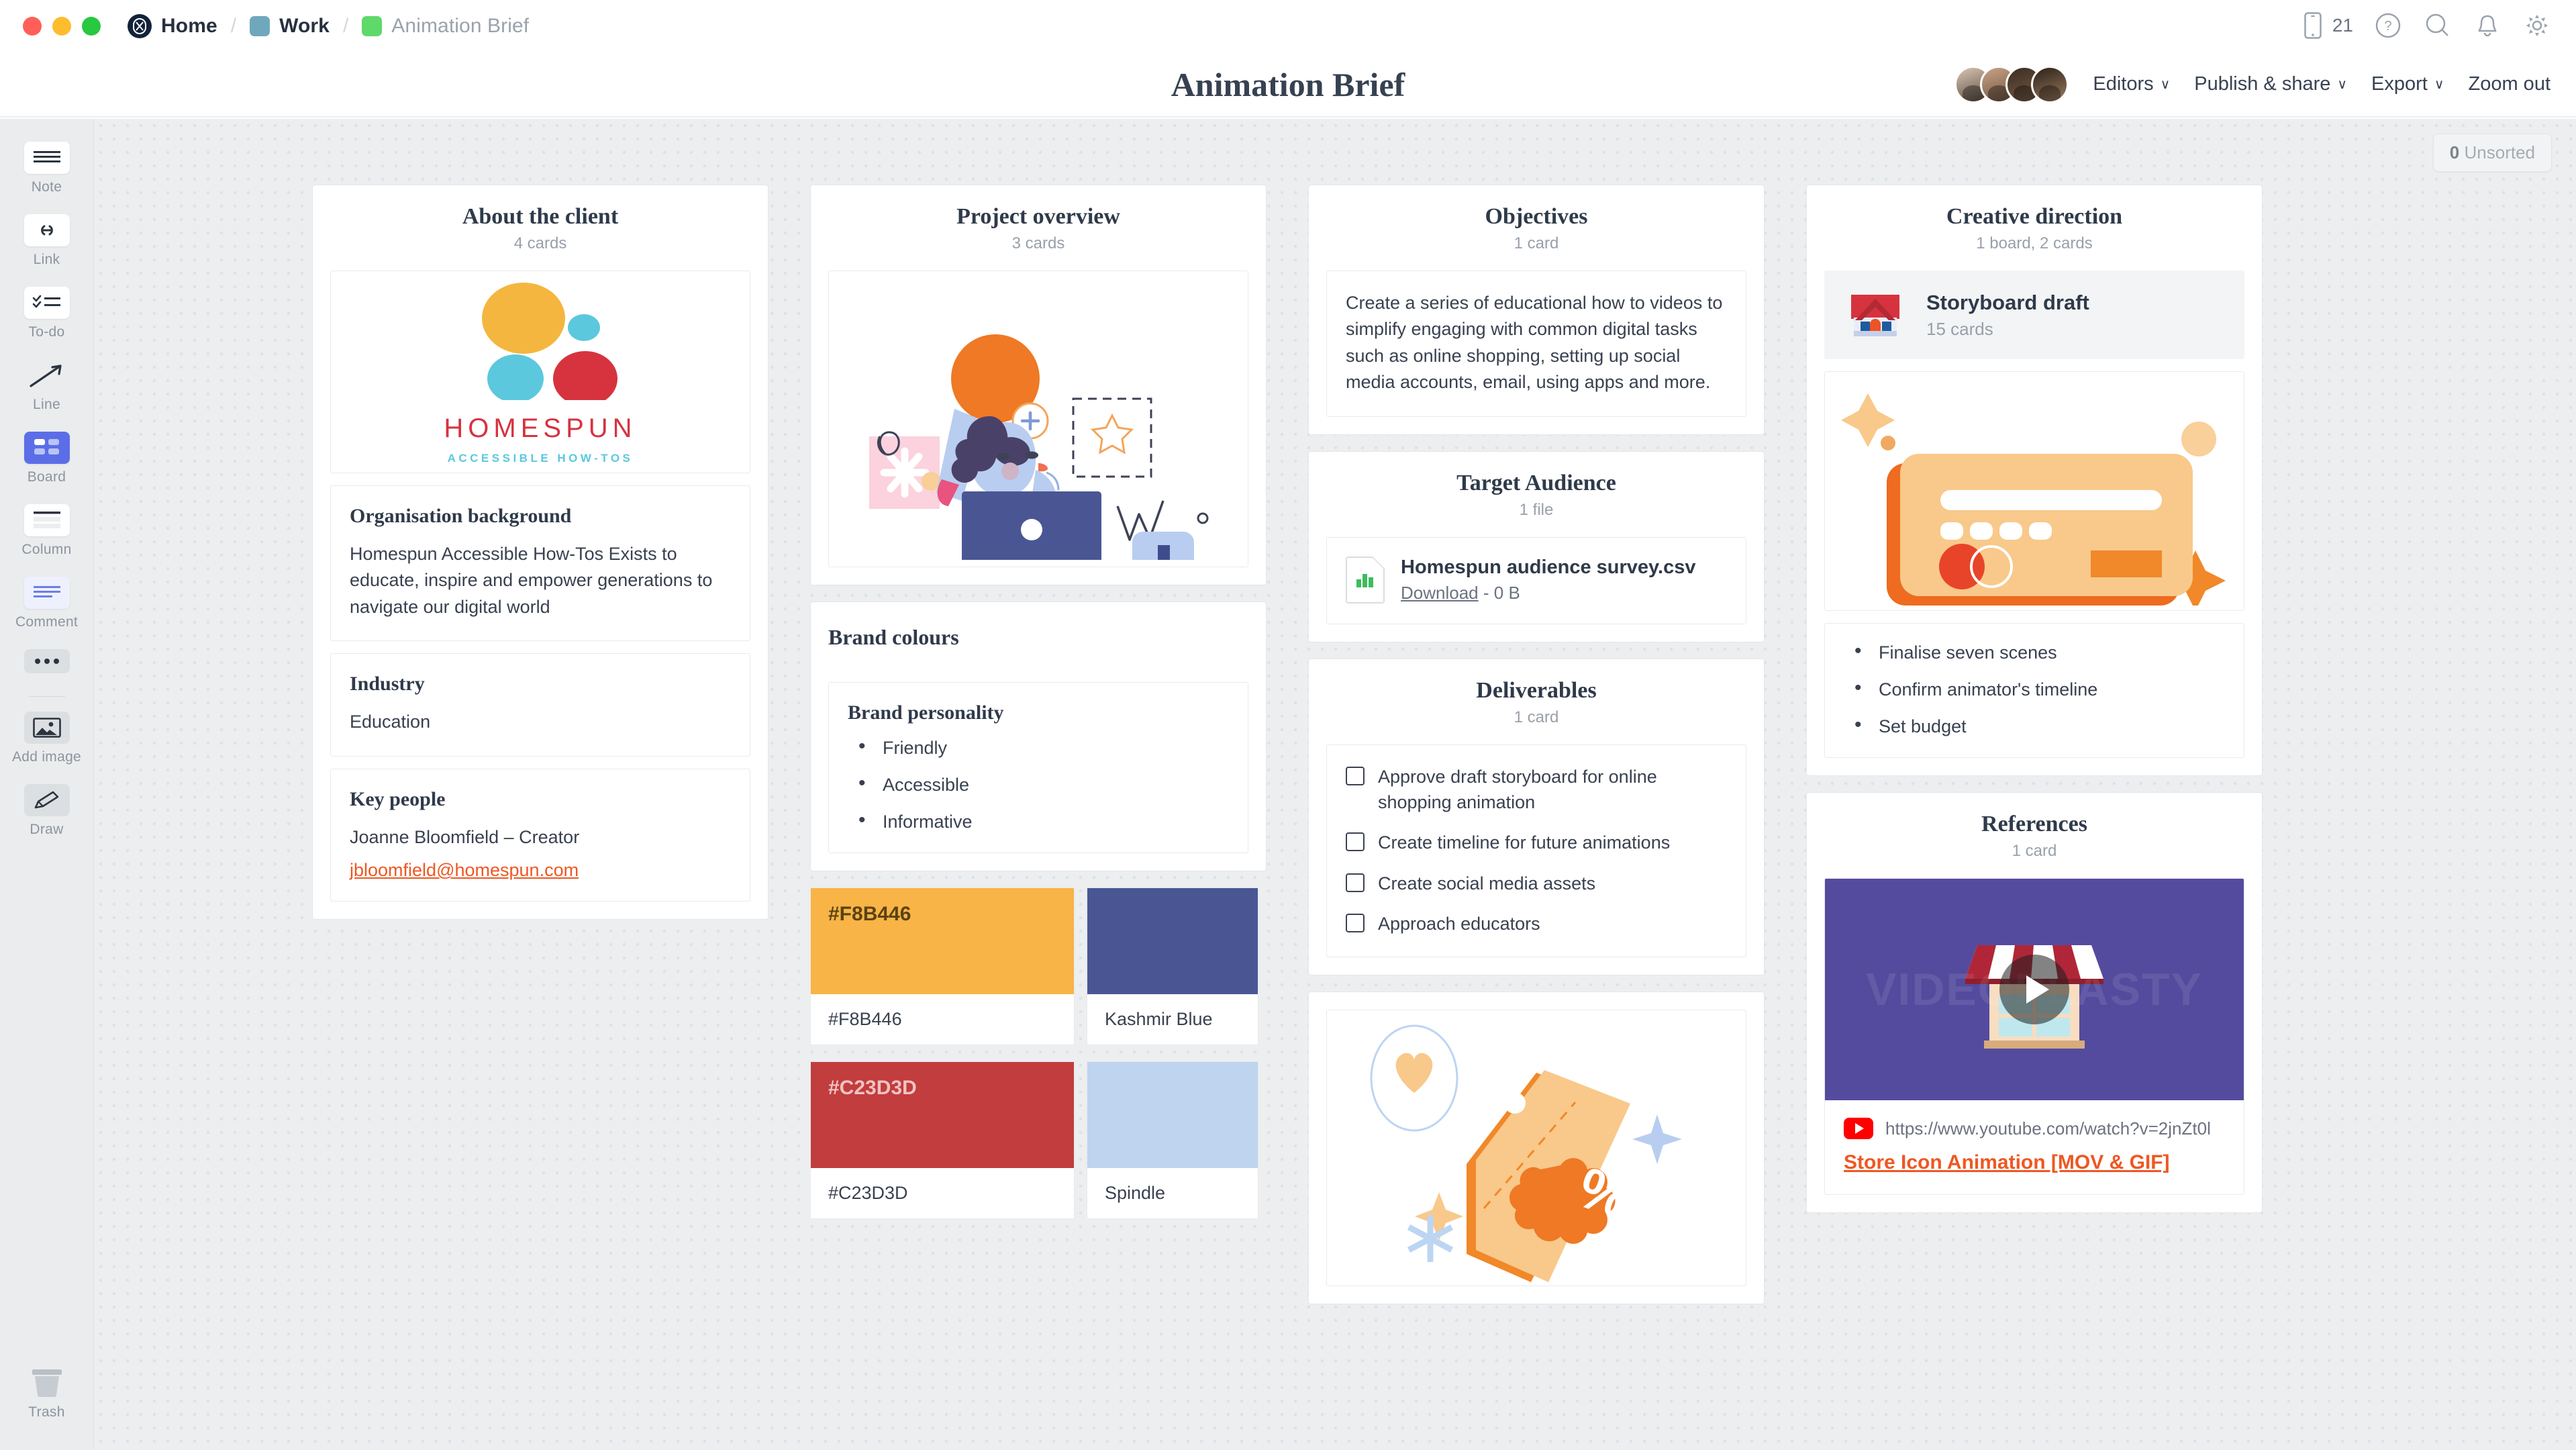 This screenshot has width=2576, height=1450. I want to click on export-button: Export ∨, so click(2407, 84).